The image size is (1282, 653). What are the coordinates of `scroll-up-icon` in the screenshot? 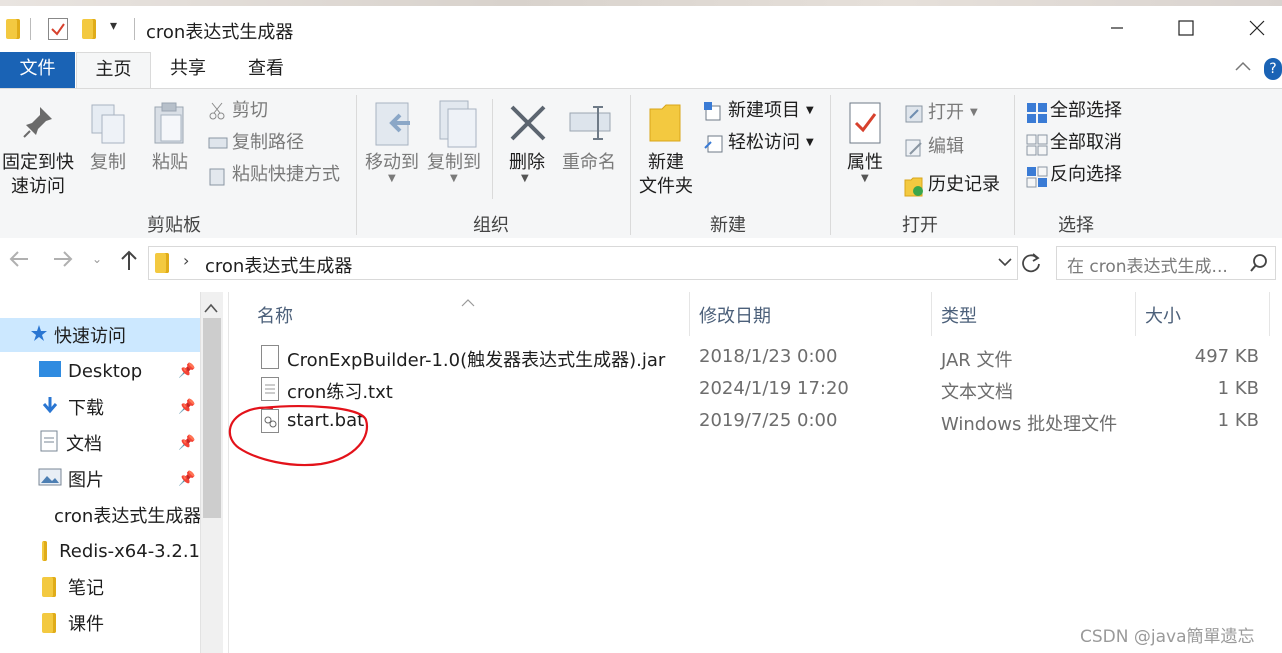 It's located at (211, 308).